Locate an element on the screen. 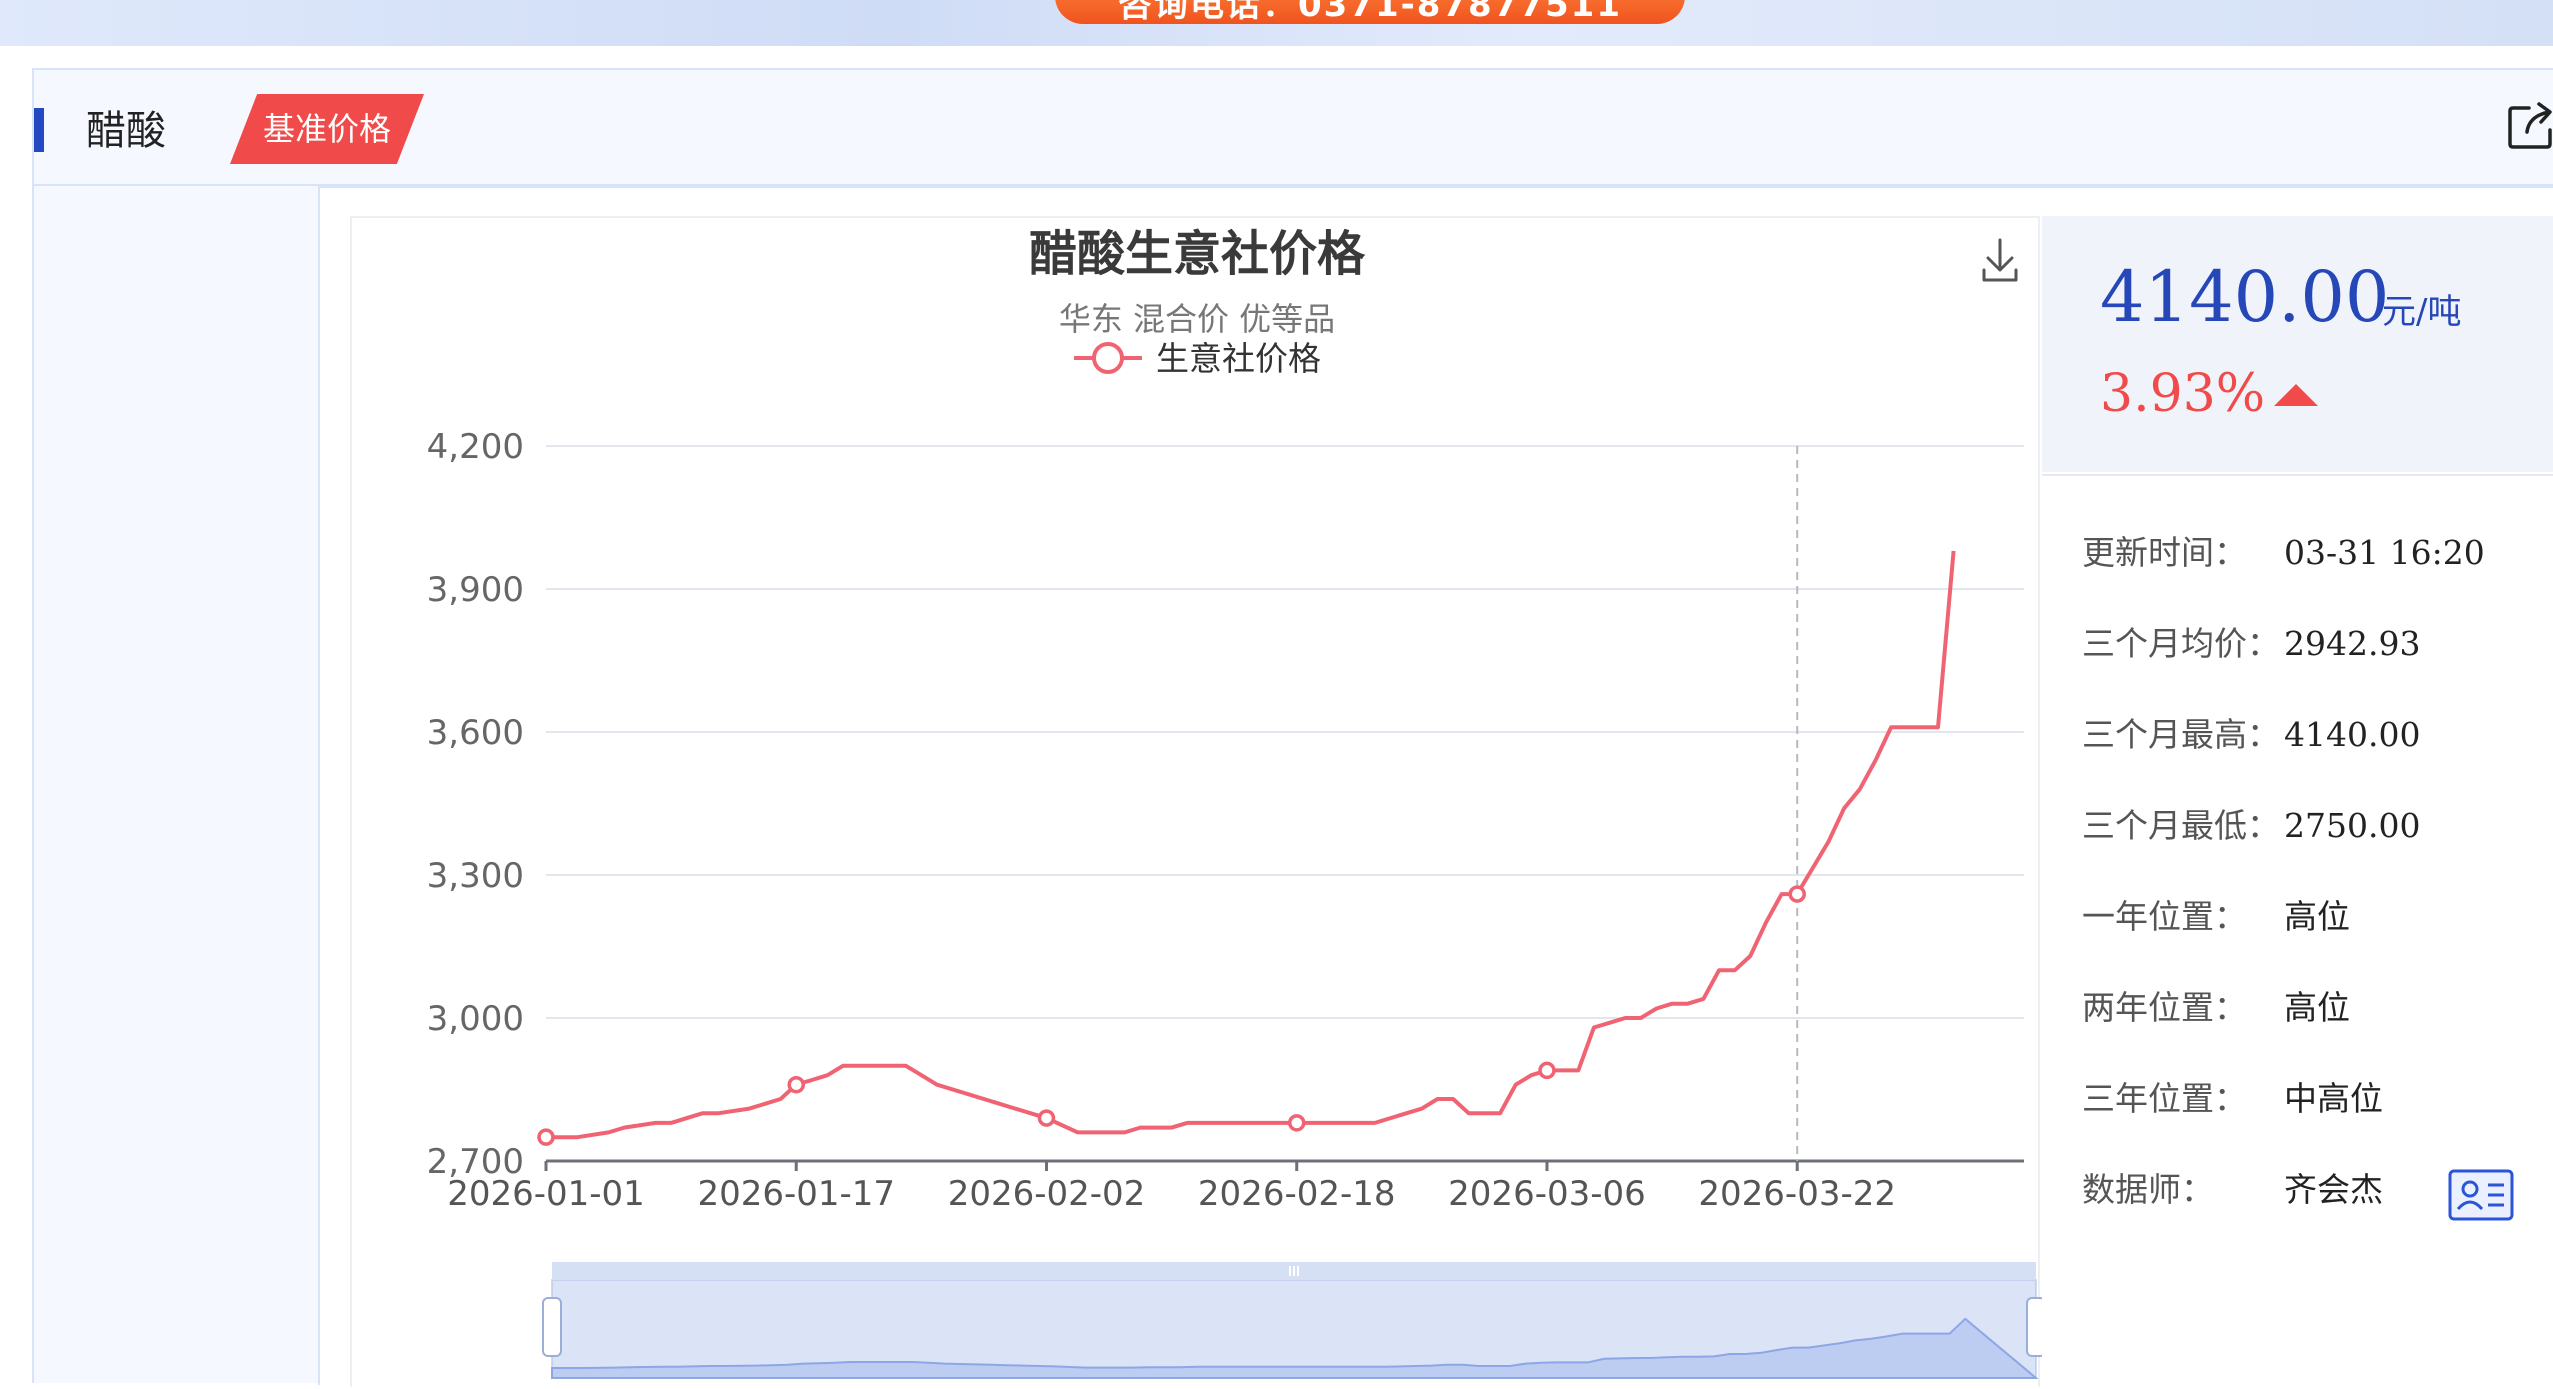  hotline-button: 咨询电话：0371-87877511 is located at coordinates (1370, 12).